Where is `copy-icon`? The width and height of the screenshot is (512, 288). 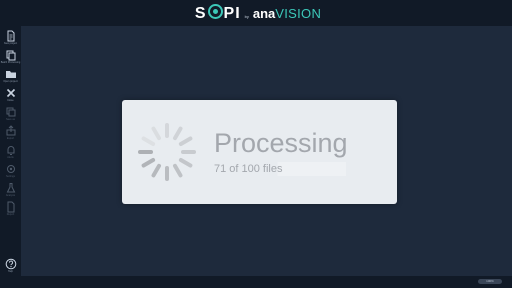 copy-icon is located at coordinates (10, 55).